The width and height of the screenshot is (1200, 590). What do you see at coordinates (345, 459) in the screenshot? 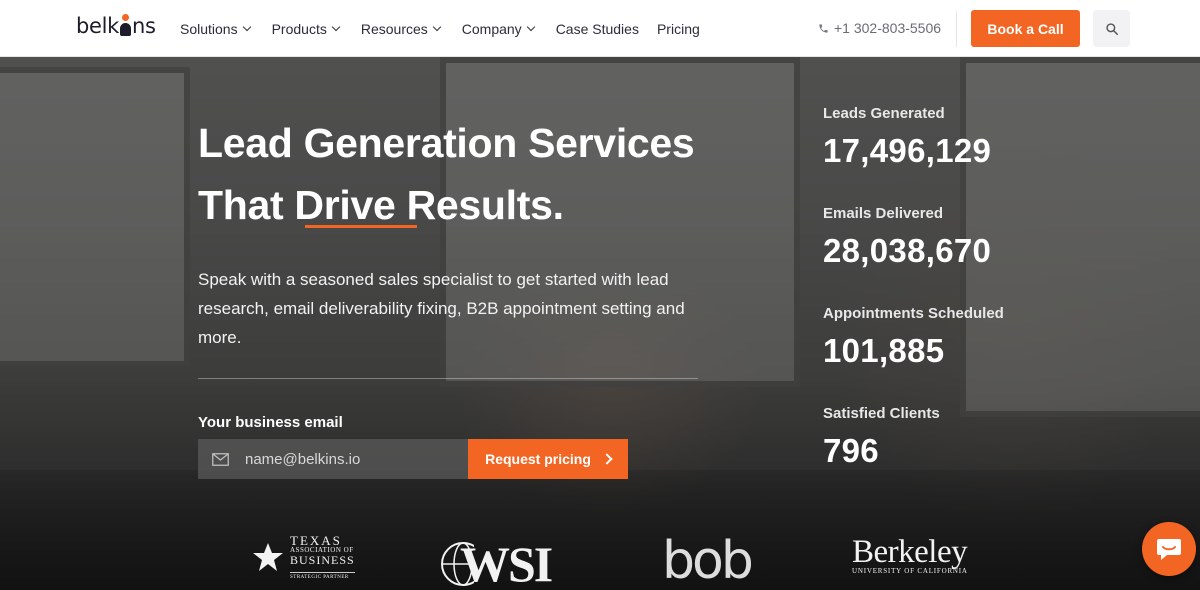
I see `email-input` at bounding box center [345, 459].